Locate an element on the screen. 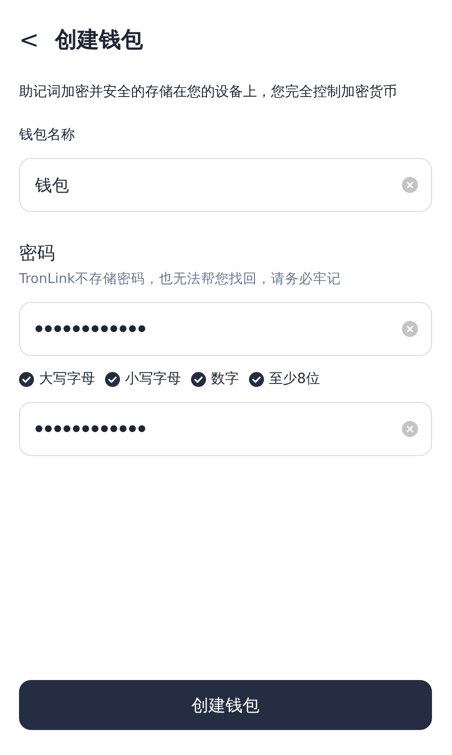 The height and width of the screenshot is (755, 452). rule-label: 小写字母 is located at coordinates (153, 379).